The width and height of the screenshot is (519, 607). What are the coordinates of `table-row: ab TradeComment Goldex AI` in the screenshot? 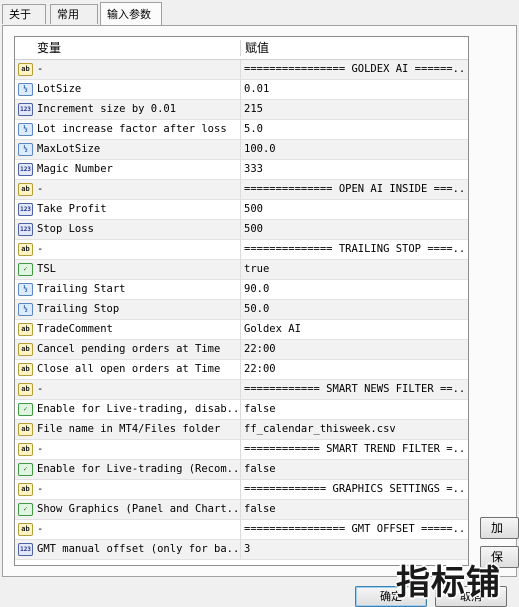 It's located at (241, 330).